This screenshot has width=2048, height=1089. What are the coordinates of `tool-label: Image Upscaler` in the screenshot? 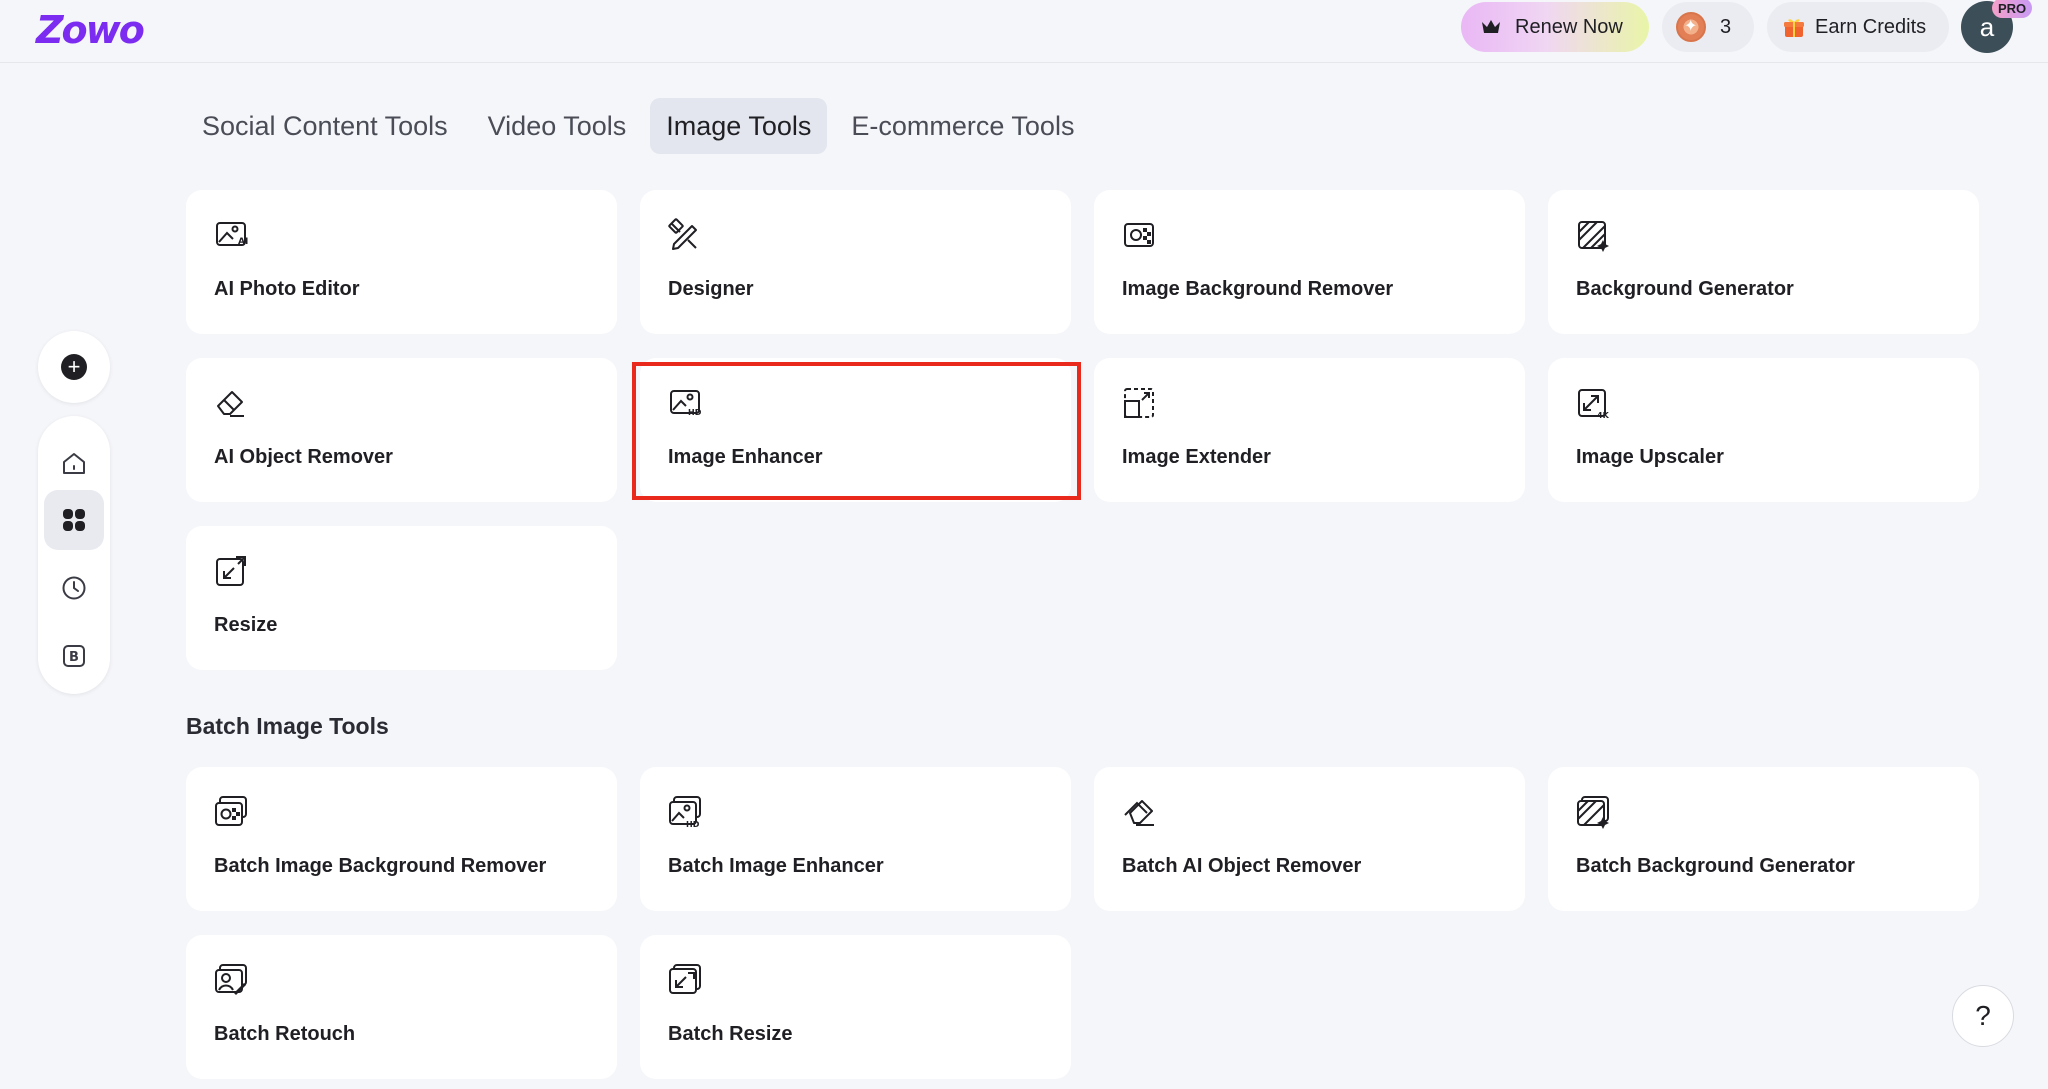 It's located at (1650, 457).